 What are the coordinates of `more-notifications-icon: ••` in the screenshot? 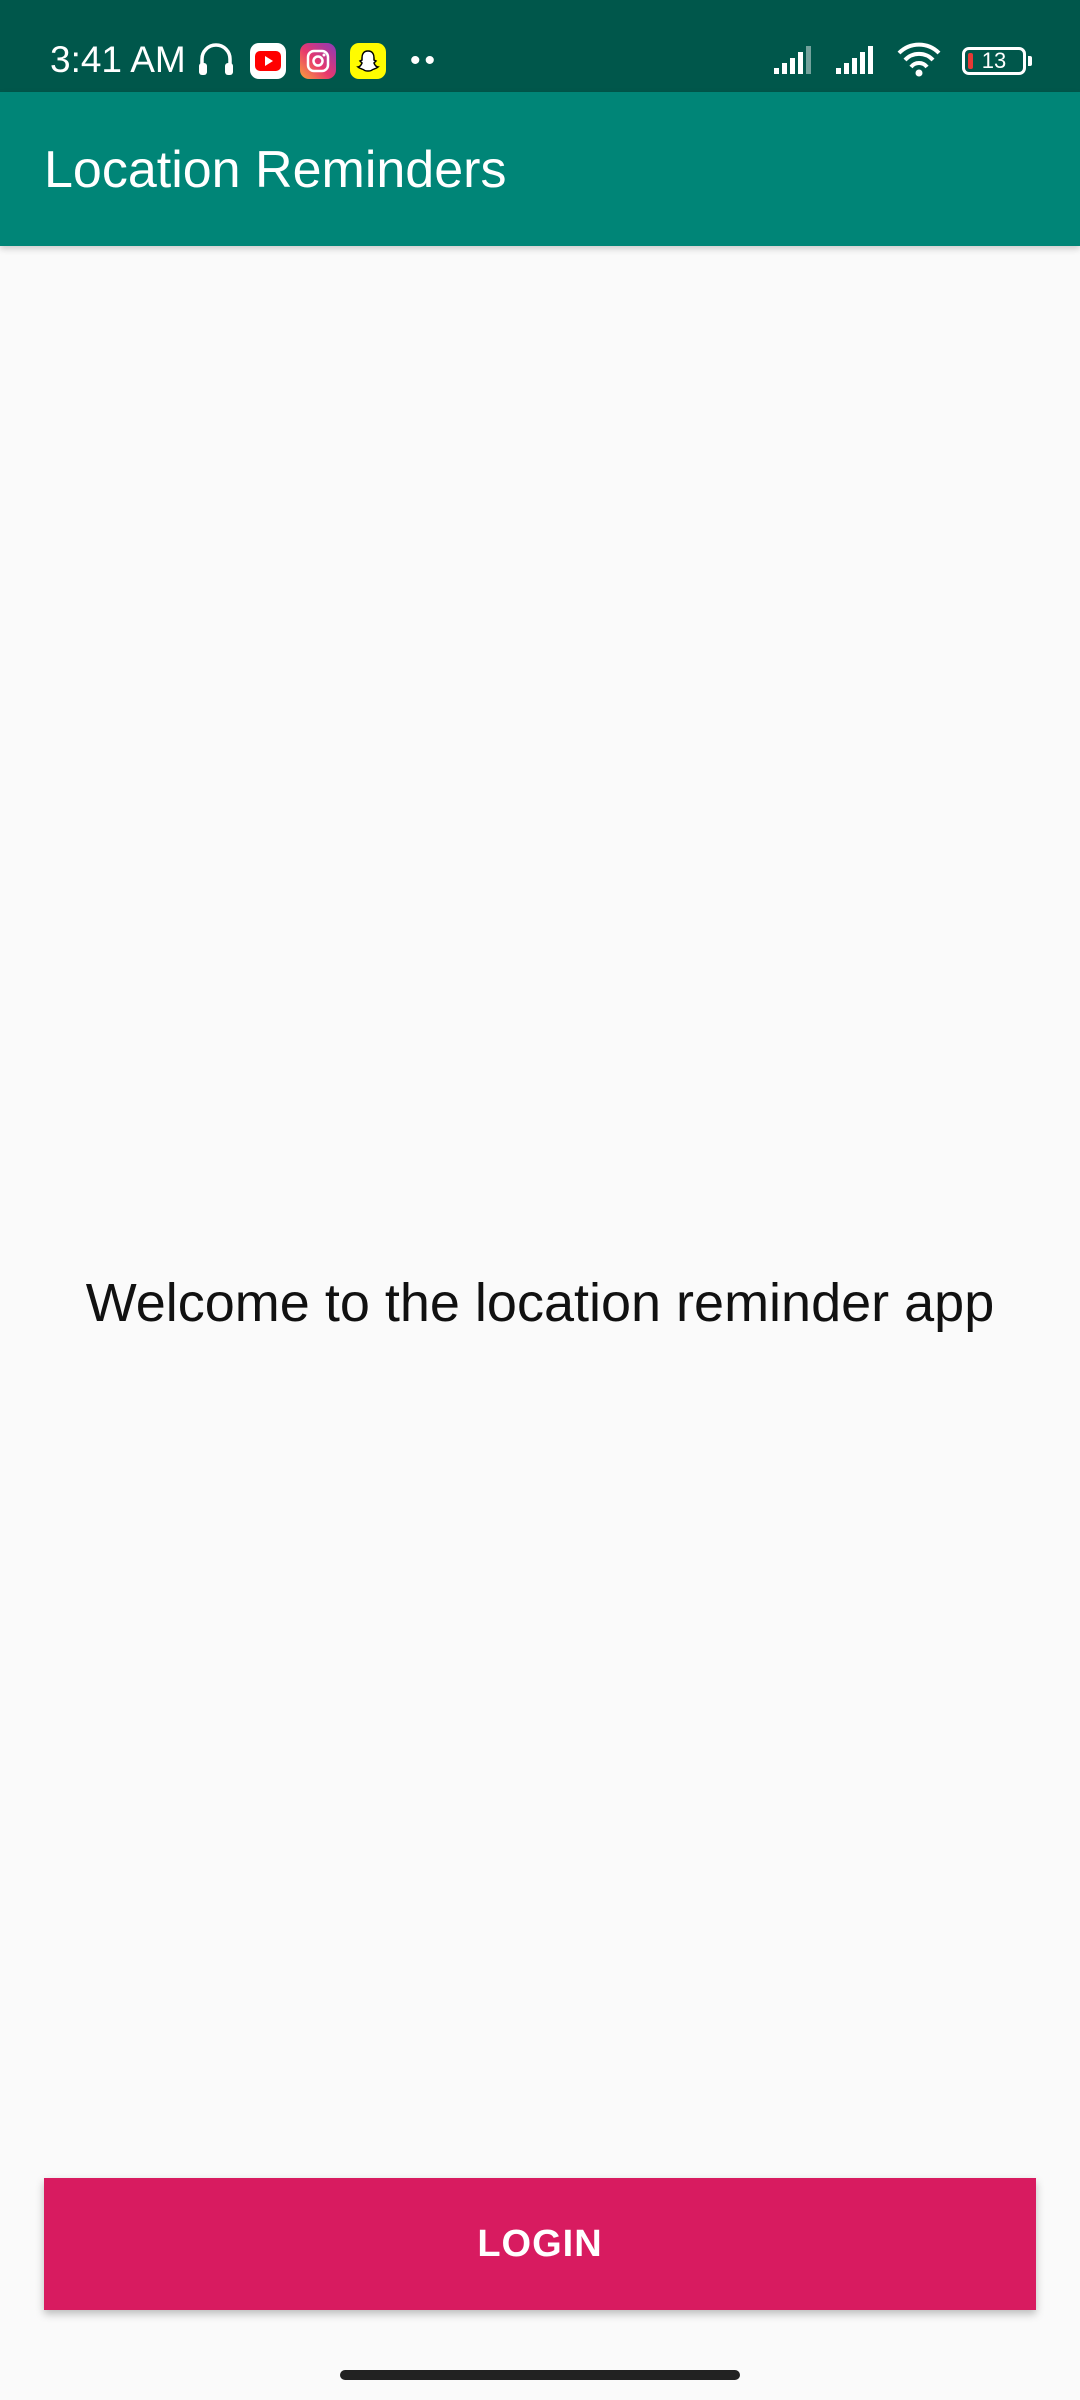 It's located at (425, 60).